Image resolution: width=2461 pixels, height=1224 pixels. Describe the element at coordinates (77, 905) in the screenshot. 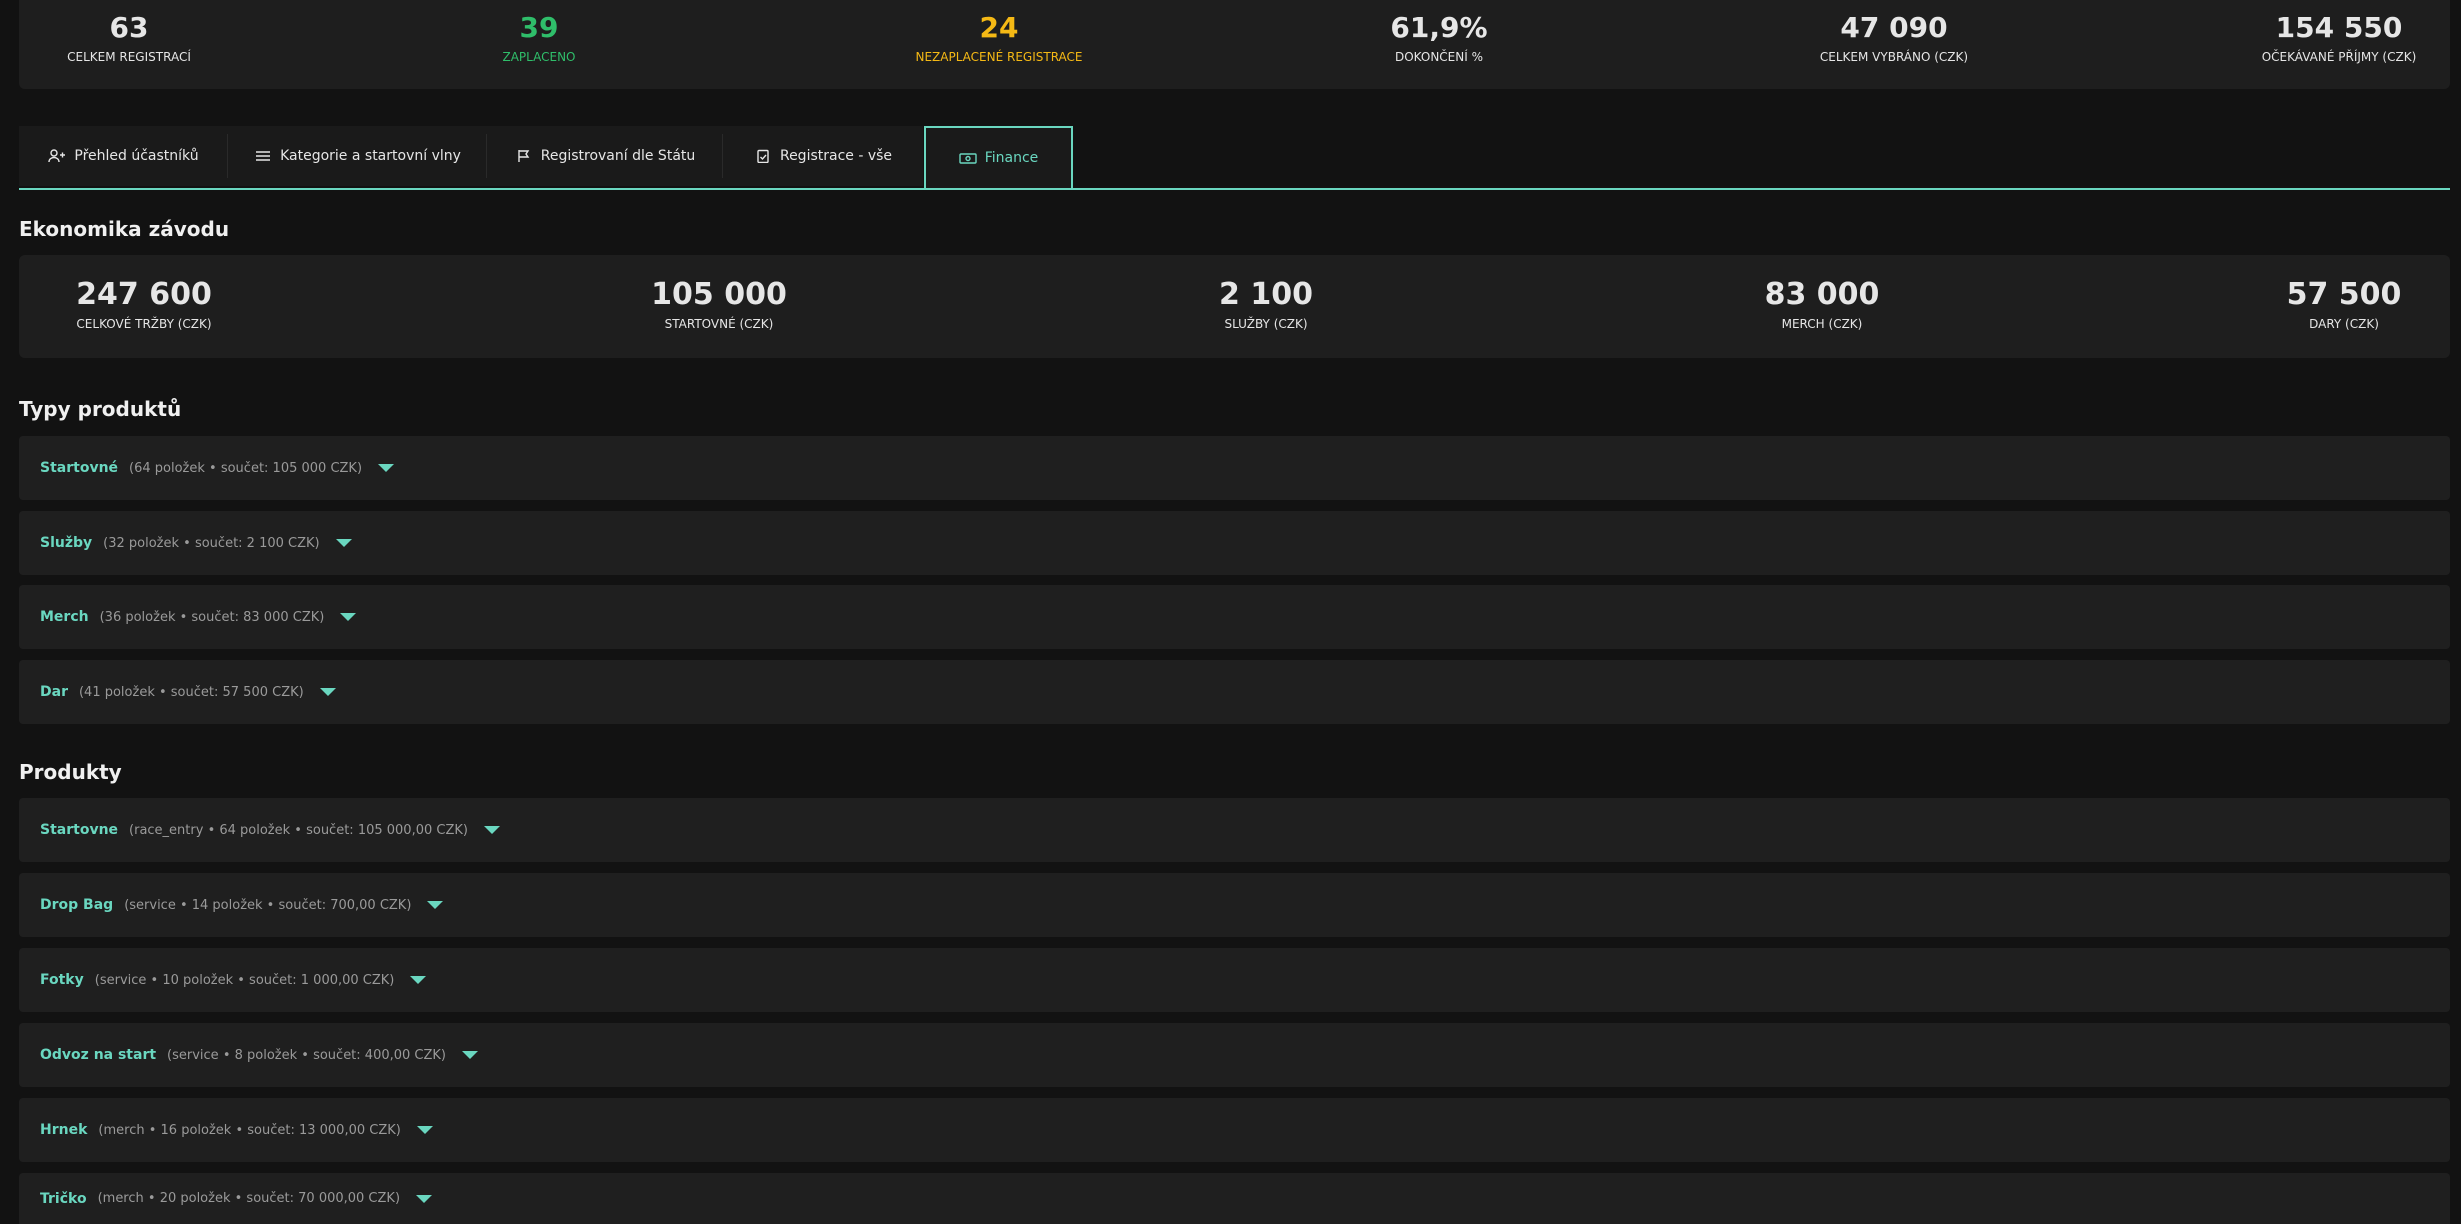

I see `row-name: Drop Bag` at that location.